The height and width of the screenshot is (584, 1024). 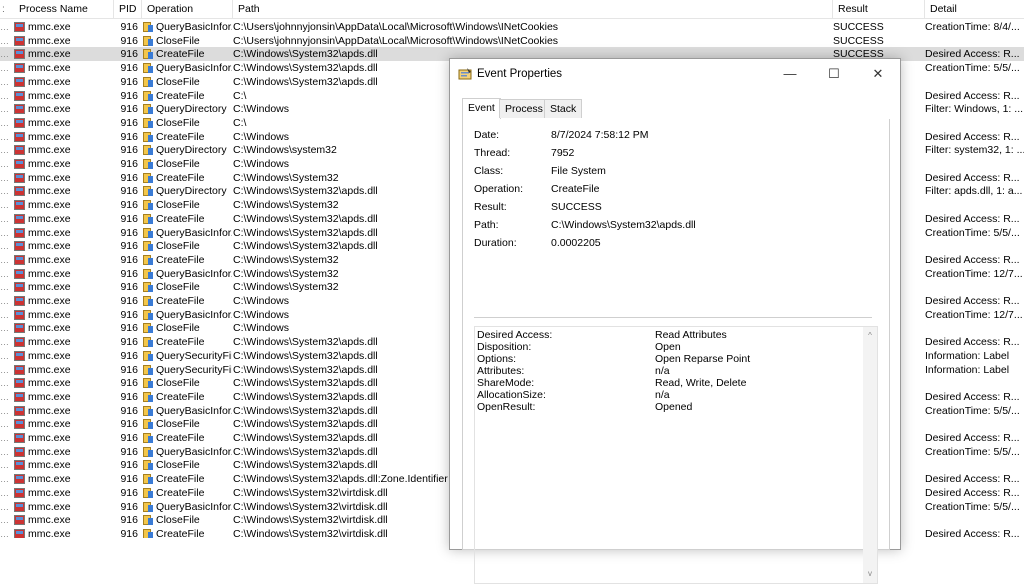 What do you see at coordinates (486, 225) in the screenshot?
I see `prop-label-path: Path:` at bounding box center [486, 225].